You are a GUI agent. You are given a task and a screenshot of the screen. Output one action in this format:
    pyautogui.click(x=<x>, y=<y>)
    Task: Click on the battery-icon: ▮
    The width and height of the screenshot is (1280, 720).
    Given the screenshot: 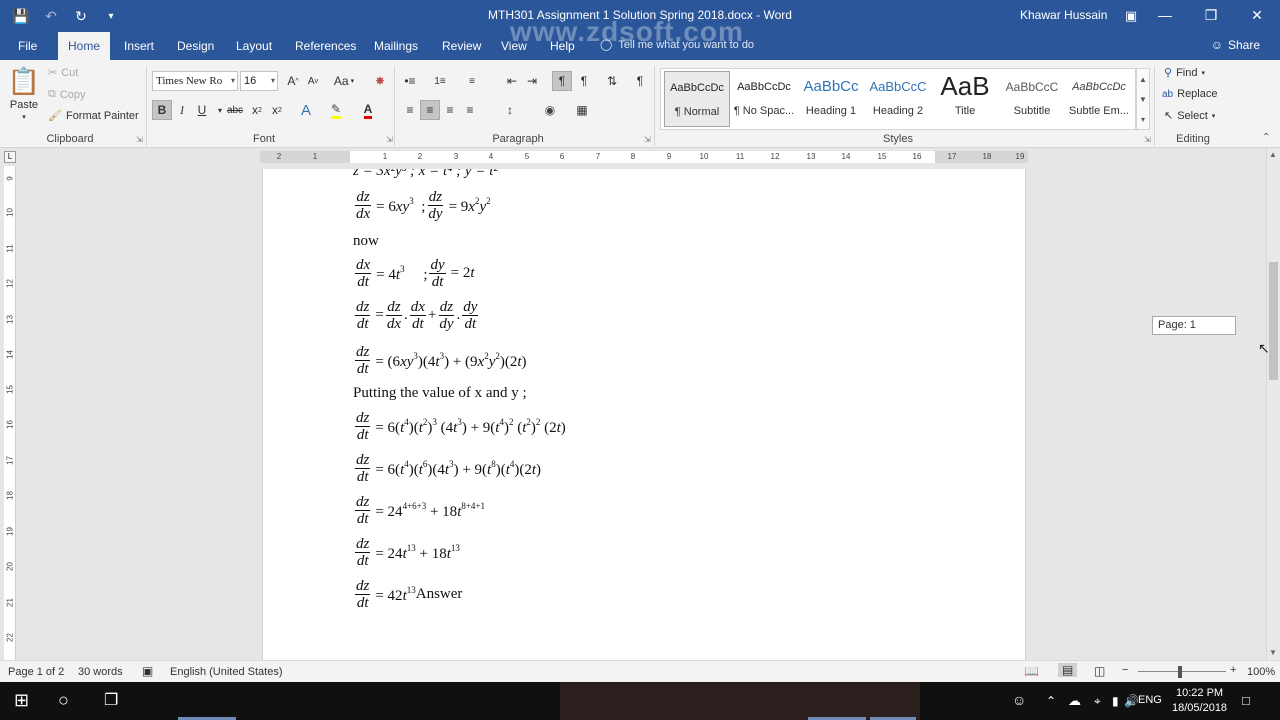 What is the action you would take?
    pyautogui.click(x=1115, y=701)
    